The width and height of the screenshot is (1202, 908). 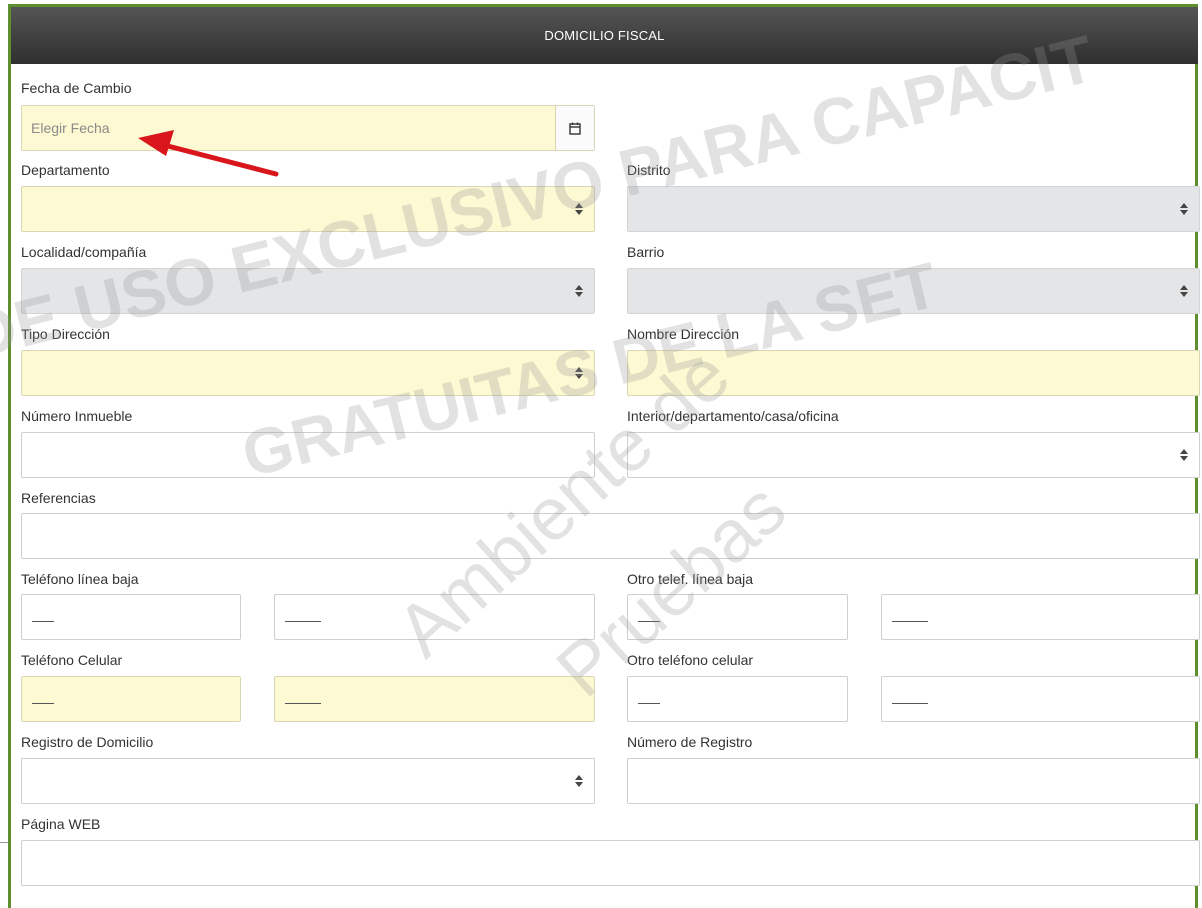 What do you see at coordinates (913, 373) in the screenshot?
I see `nombre-direccion-input` at bounding box center [913, 373].